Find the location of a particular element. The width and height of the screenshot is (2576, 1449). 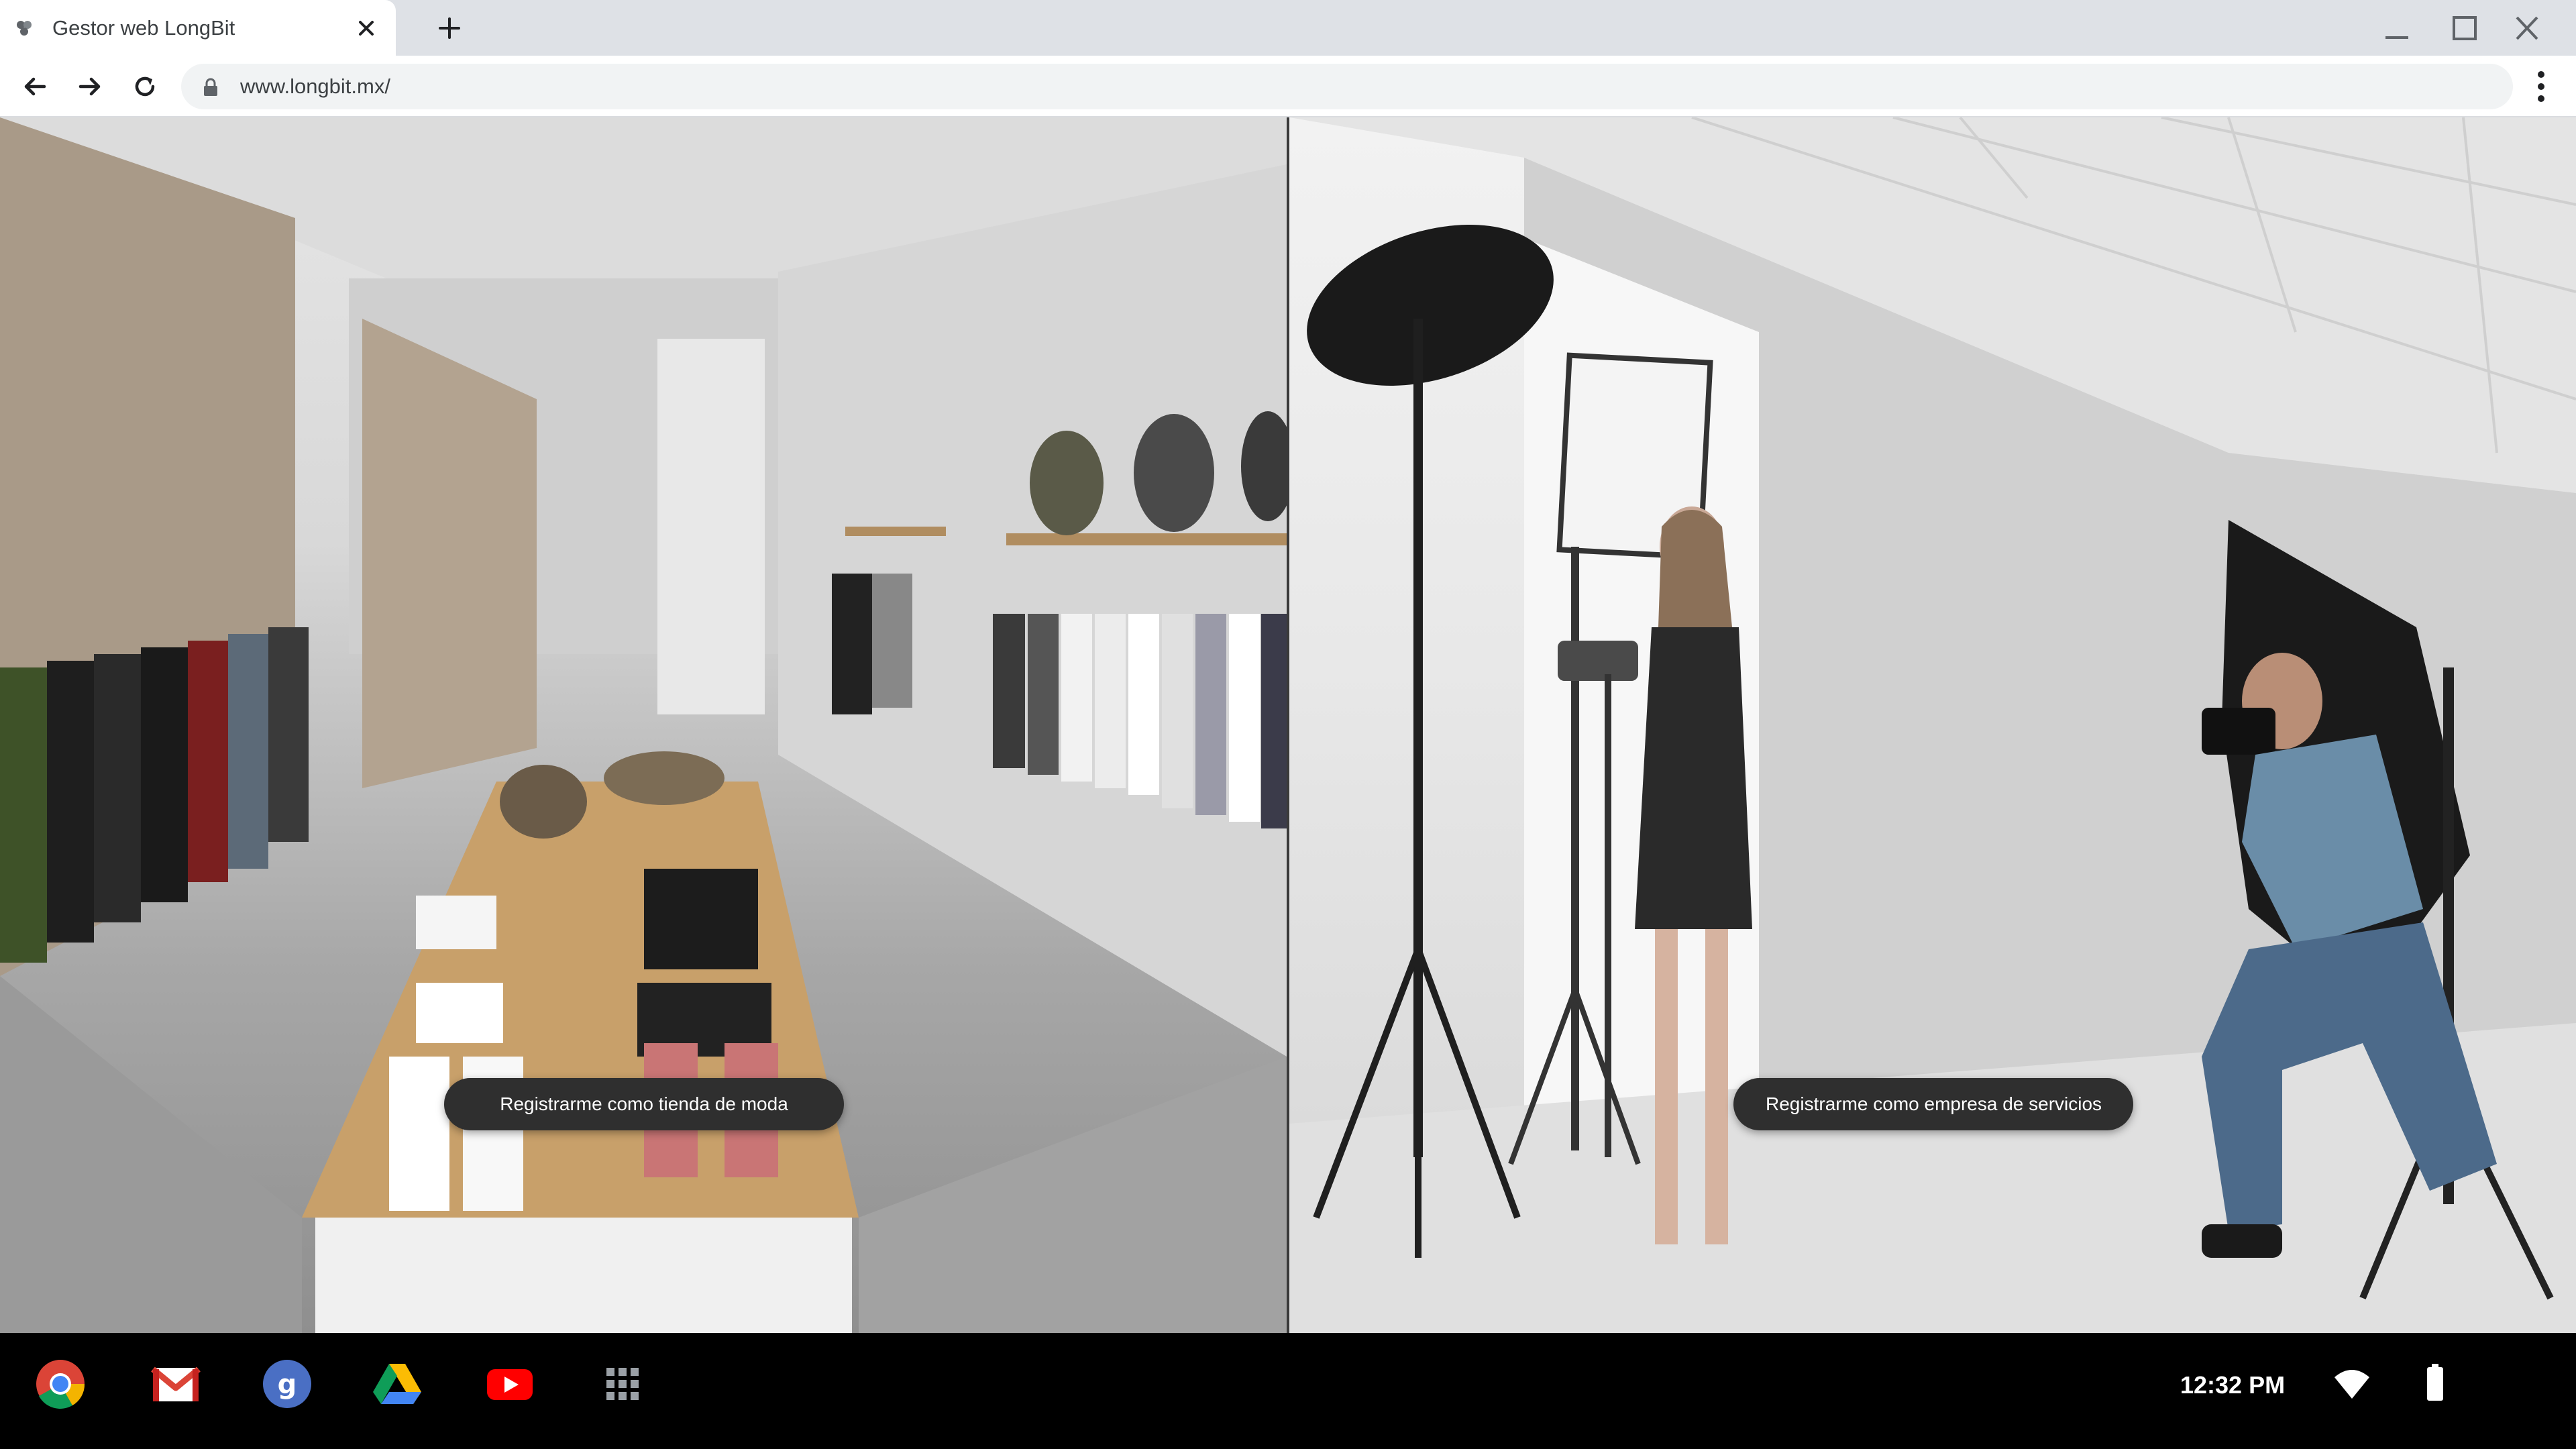

tab-title: Gestor web LongBit is located at coordinates (143, 28).